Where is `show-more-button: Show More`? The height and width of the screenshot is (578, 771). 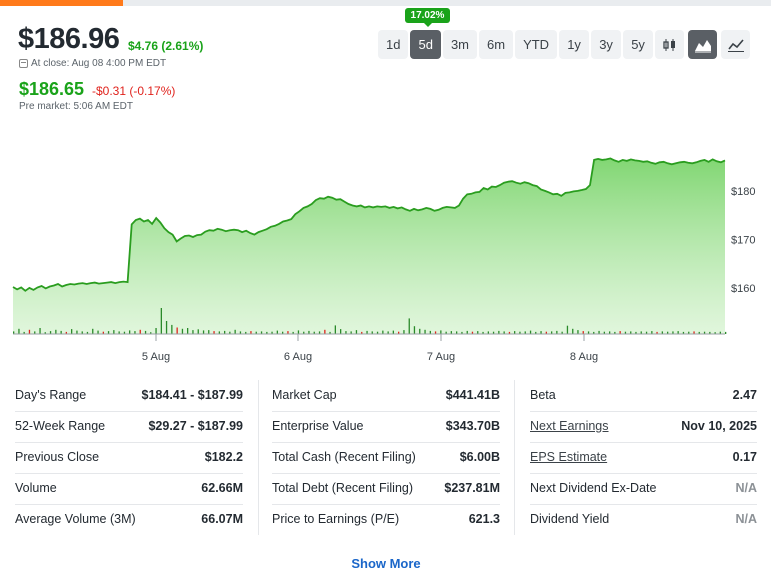
show-more-button: Show More is located at coordinates (386, 563).